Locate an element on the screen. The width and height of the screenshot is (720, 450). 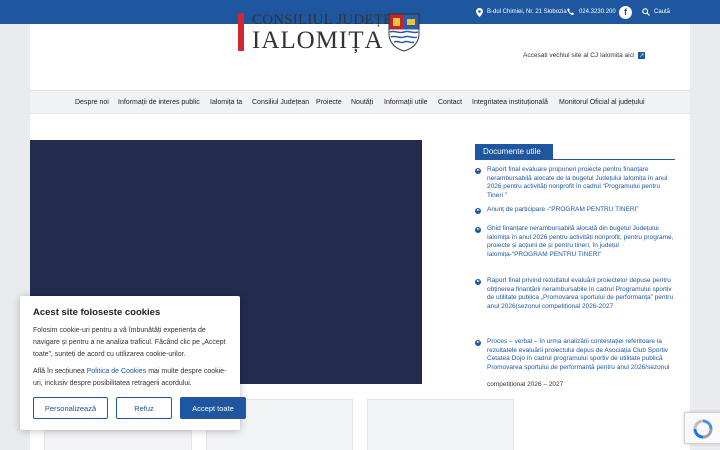
search-button: Caută is located at coordinates (656, 12).